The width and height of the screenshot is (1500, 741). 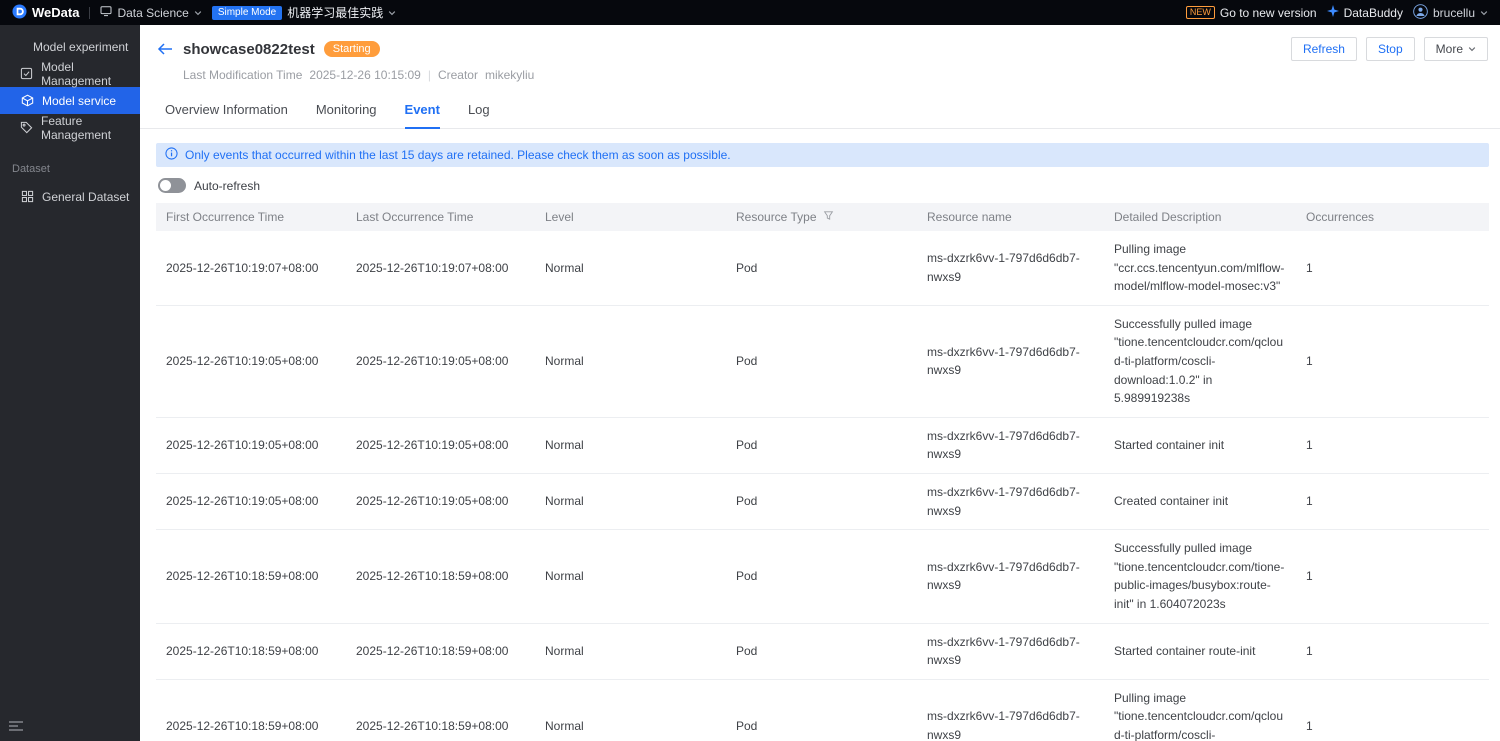 What do you see at coordinates (1332, 12) in the screenshot?
I see `databuddy-icon` at bounding box center [1332, 12].